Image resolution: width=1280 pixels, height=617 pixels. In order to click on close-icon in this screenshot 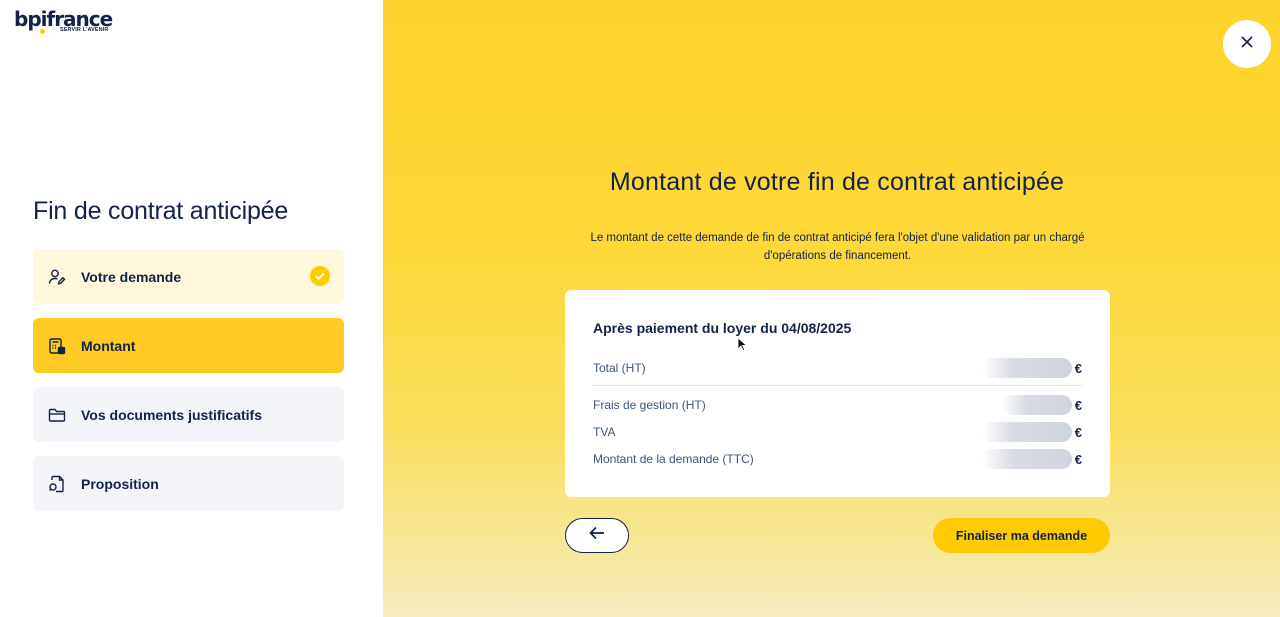, I will do `click(1247, 44)`.